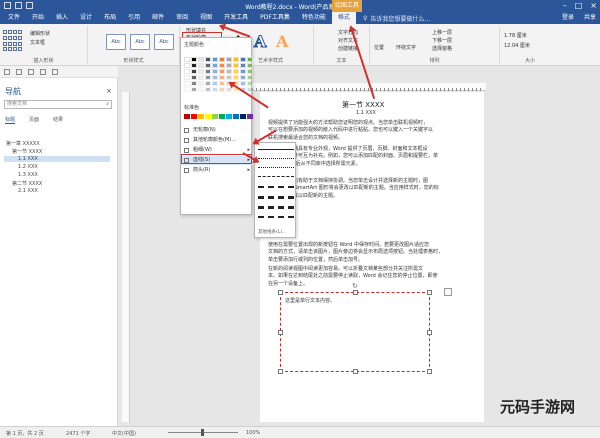 The width and height of the screenshot is (600, 438). What do you see at coordinates (379, 47) in the screenshot?
I see `position-button: 位置` at bounding box center [379, 47].